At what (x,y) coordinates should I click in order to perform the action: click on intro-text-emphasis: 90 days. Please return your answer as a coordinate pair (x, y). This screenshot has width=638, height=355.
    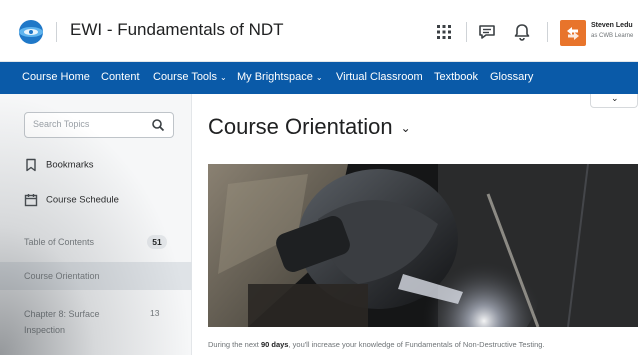
    Looking at the image, I should click on (274, 344).